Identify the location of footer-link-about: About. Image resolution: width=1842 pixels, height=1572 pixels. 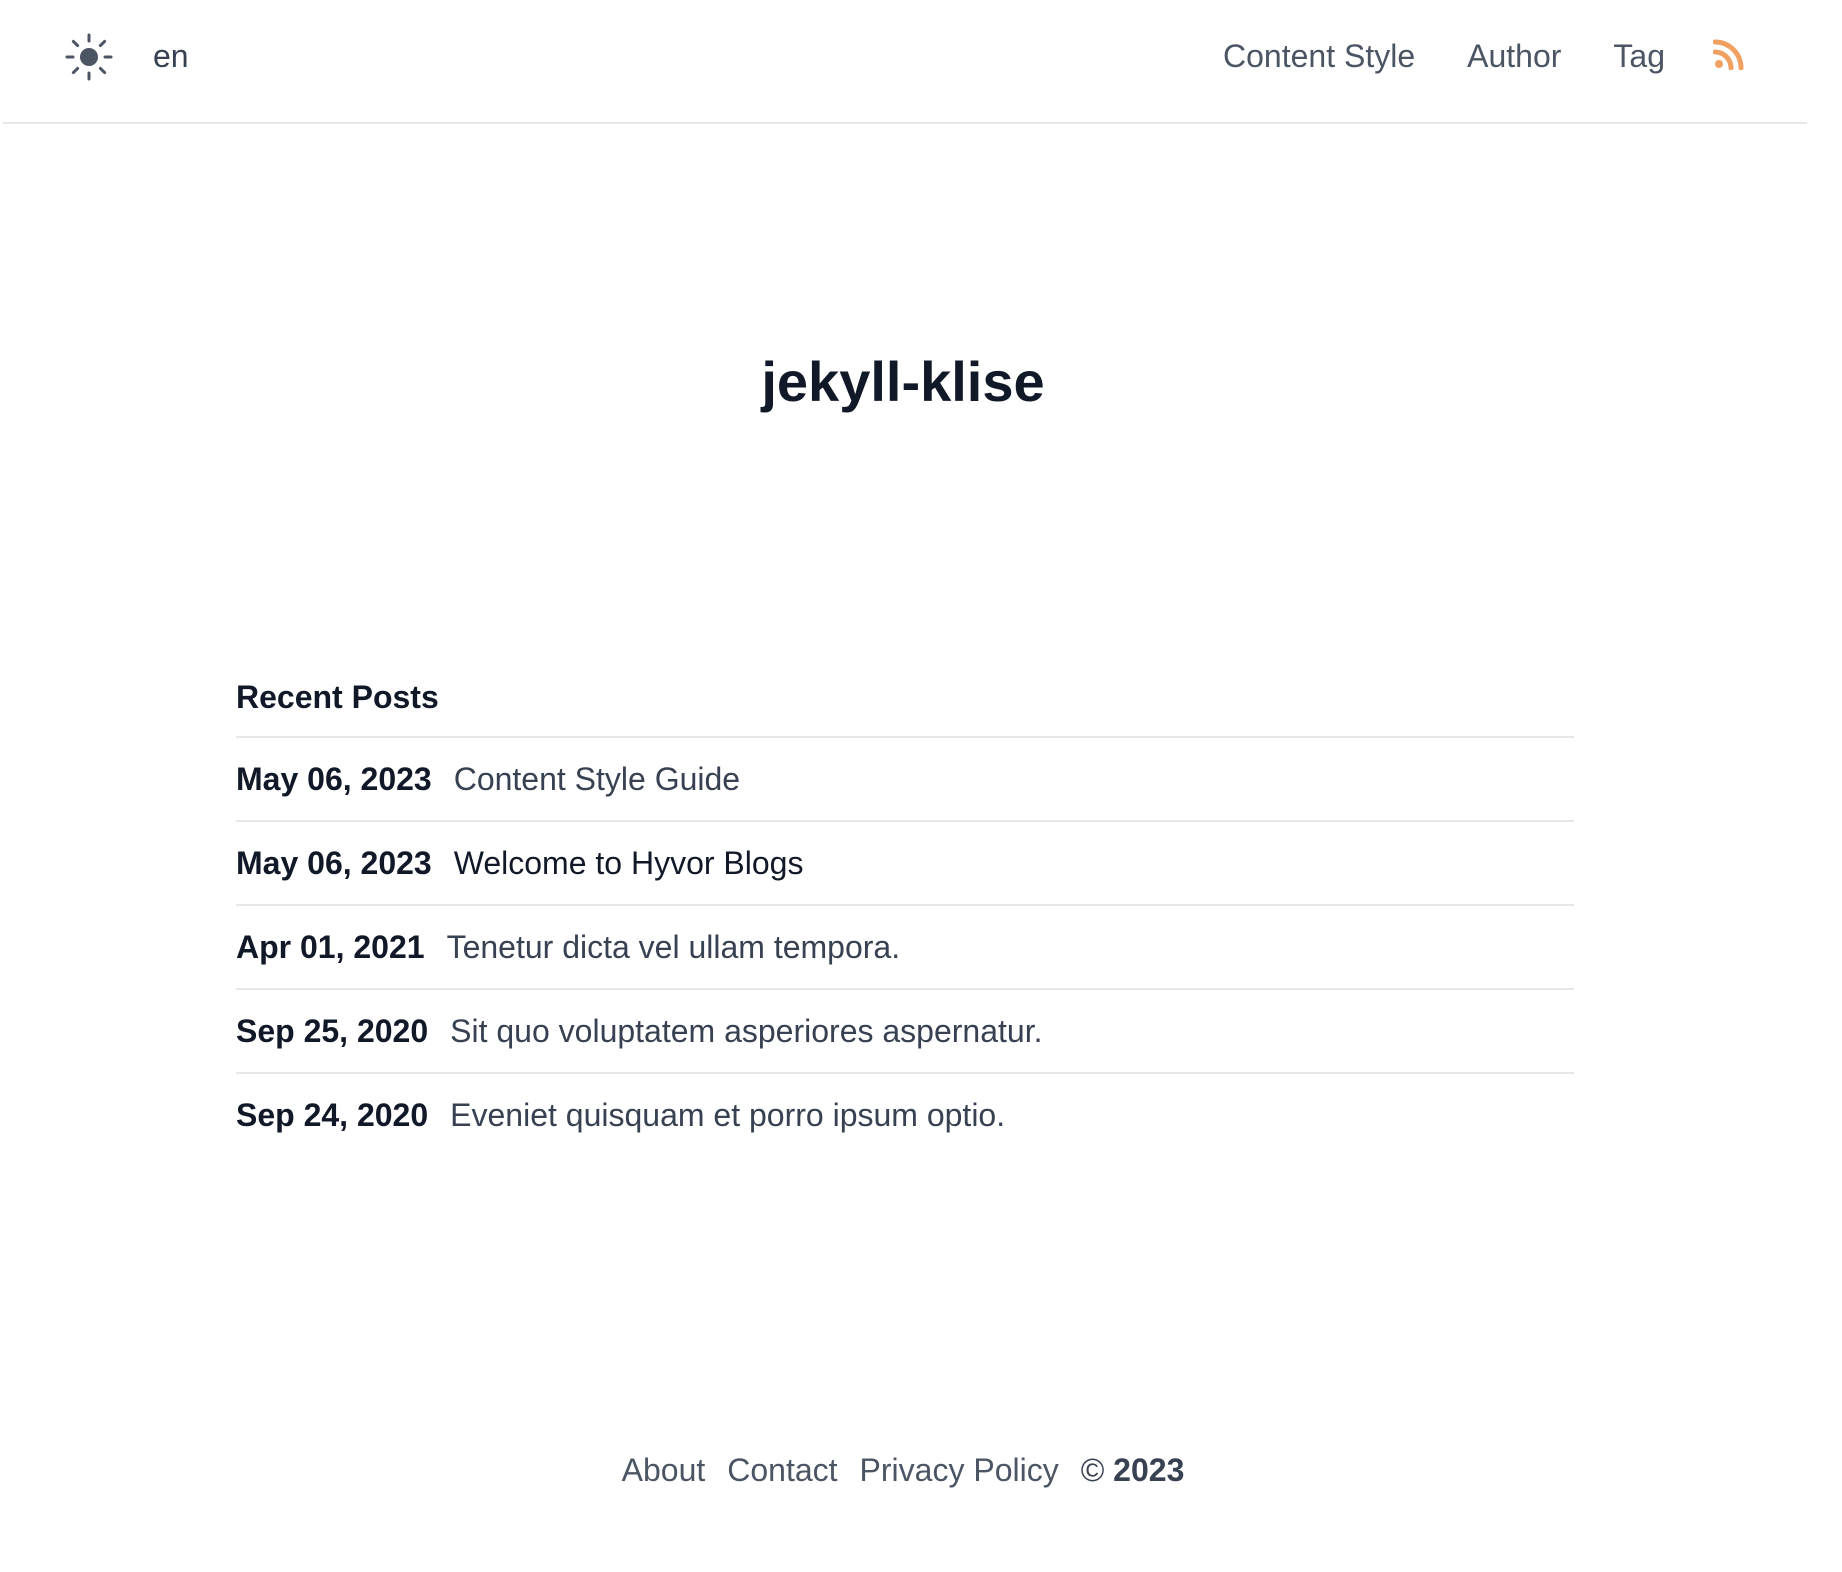
(664, 1470).